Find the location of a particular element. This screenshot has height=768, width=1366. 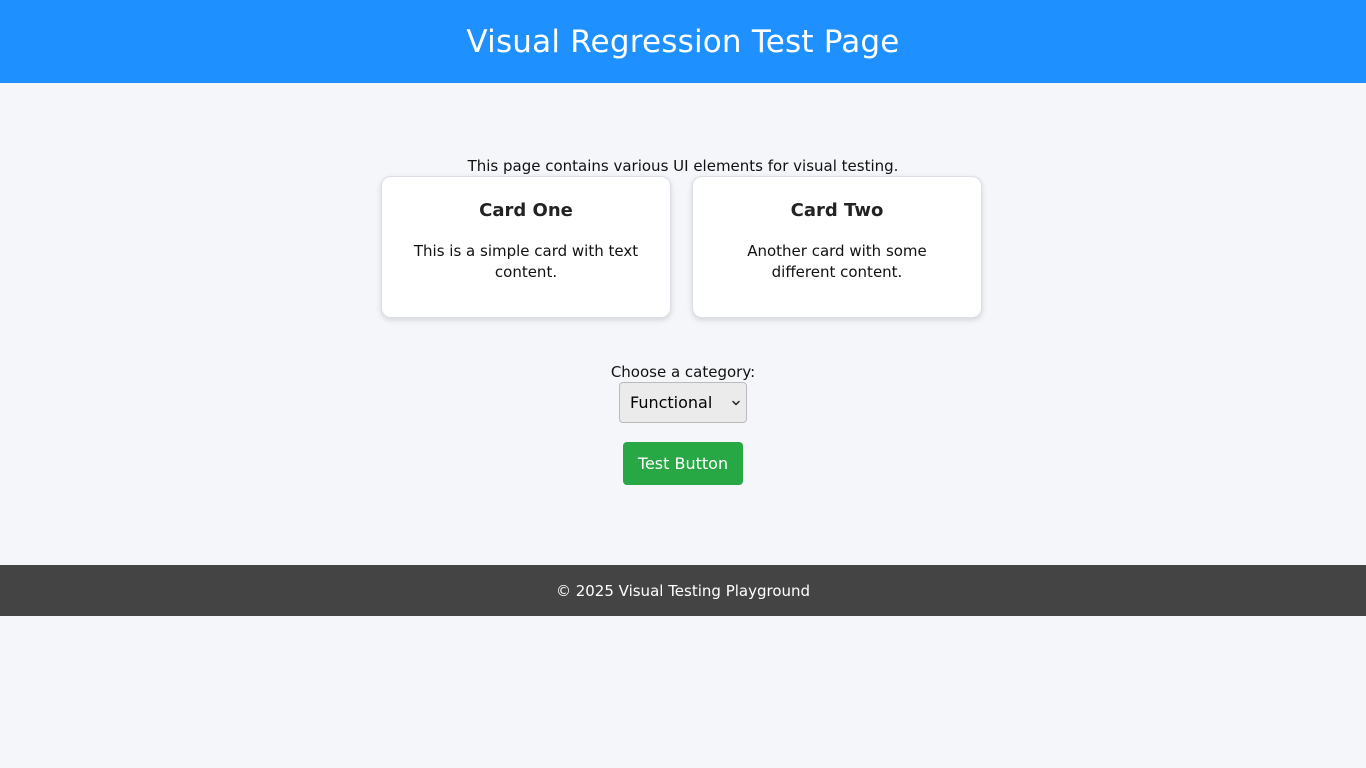

card-text: This is a simple card with text content. is located at coordinates (526, 261).